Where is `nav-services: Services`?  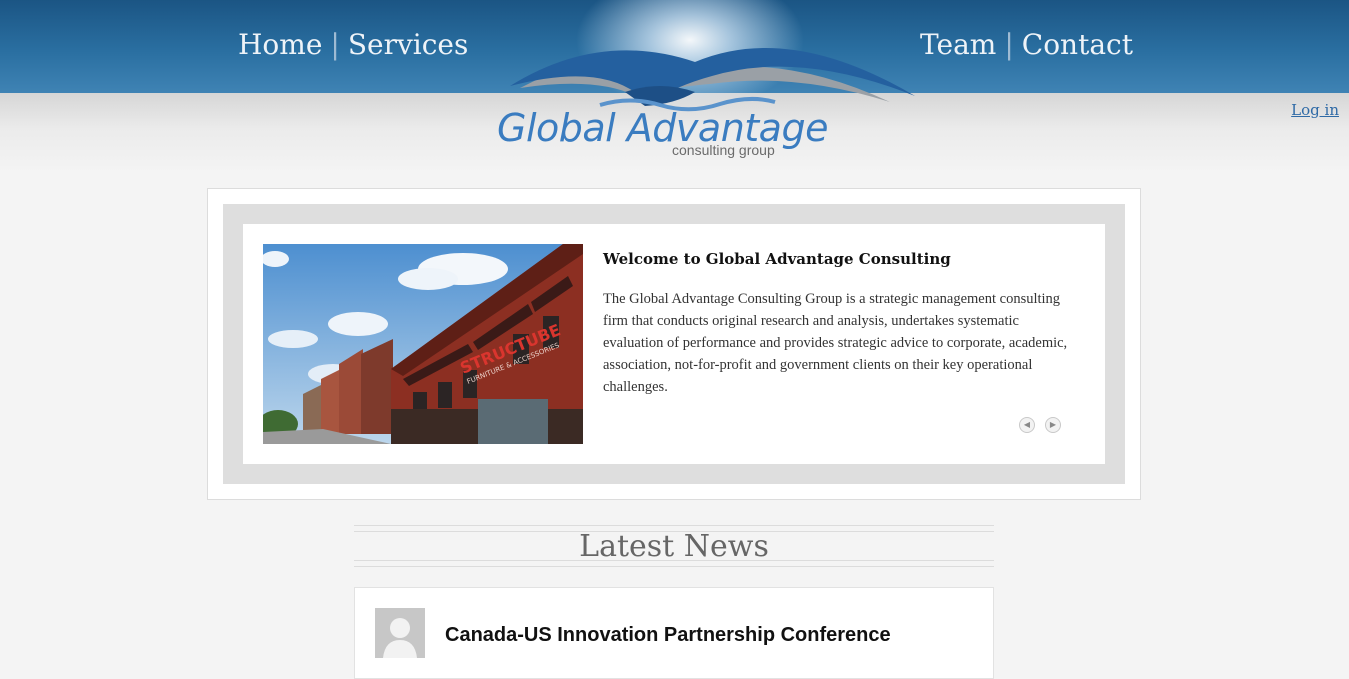 nav-services: Services is located at coordinates (408, 44).